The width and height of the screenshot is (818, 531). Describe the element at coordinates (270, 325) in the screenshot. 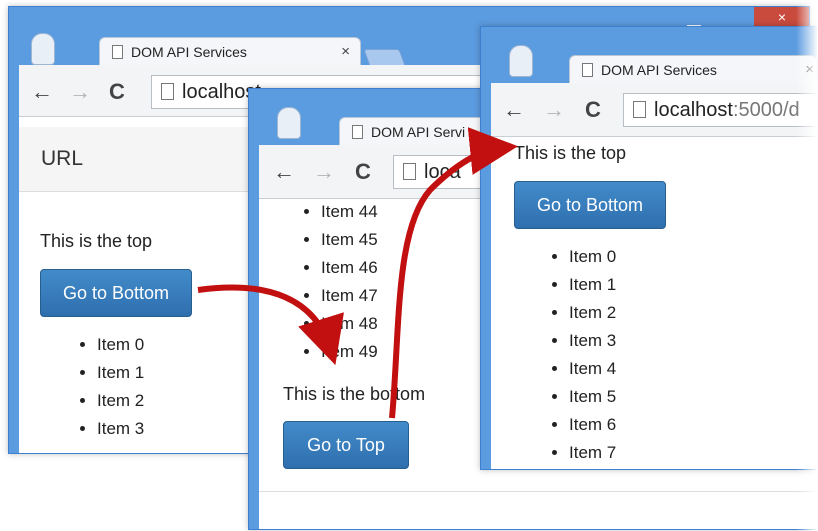

I see `arrow-left-to-middle` at that location.